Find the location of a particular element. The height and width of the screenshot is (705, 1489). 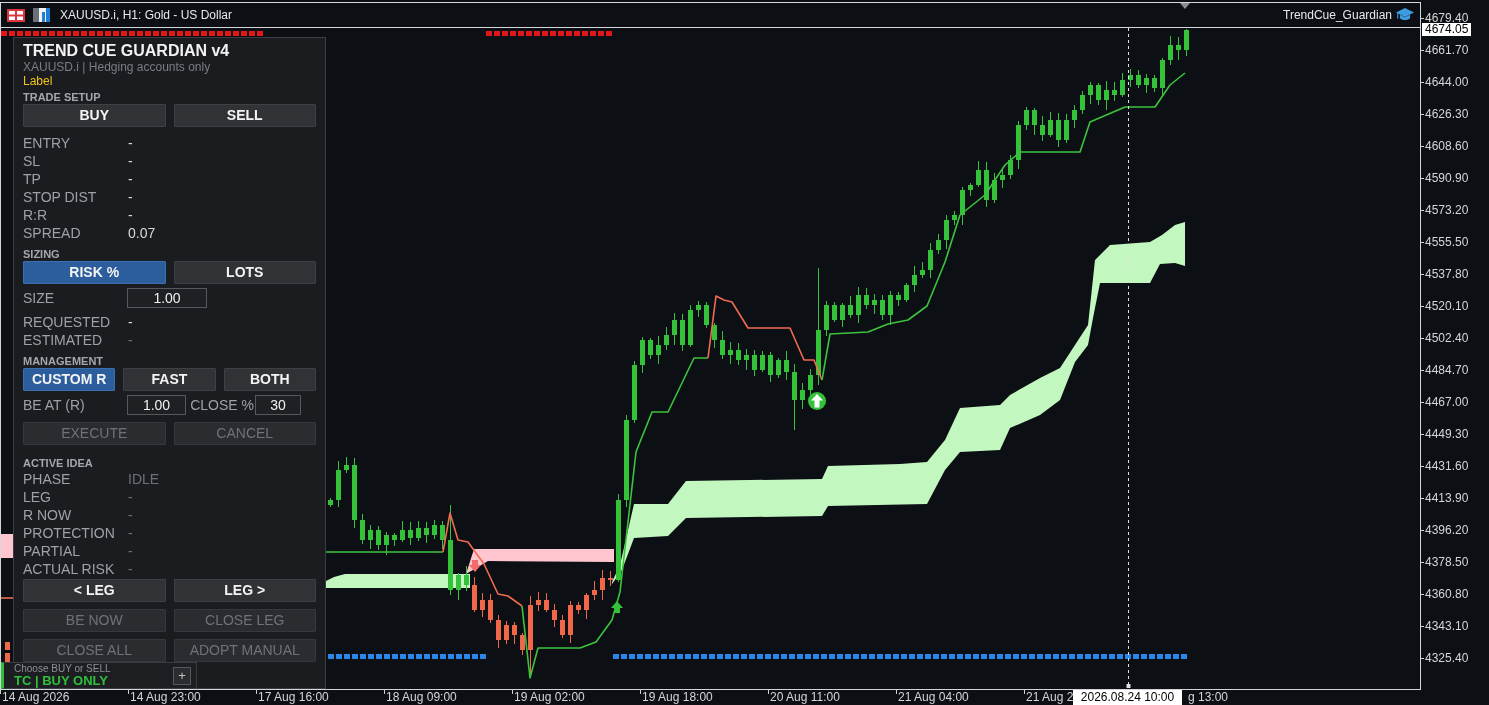

hint-text: Choose BUY or SELL is located at coordinates (62, 668).